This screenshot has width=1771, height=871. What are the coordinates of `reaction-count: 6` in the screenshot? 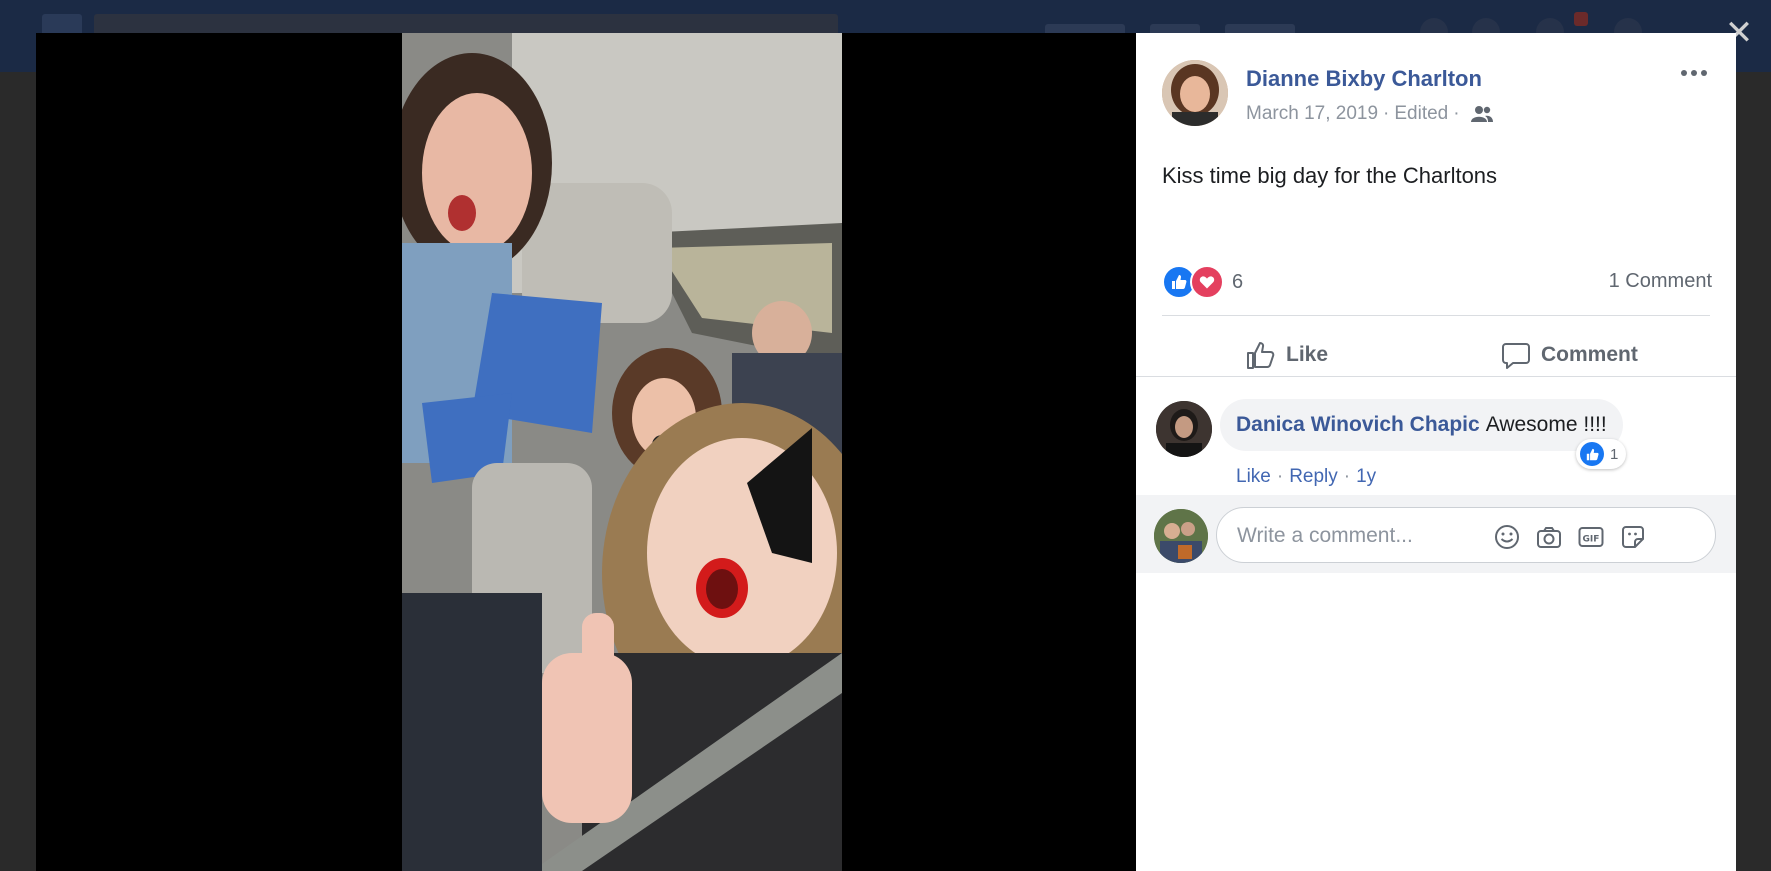 It's located at (1238, 281).